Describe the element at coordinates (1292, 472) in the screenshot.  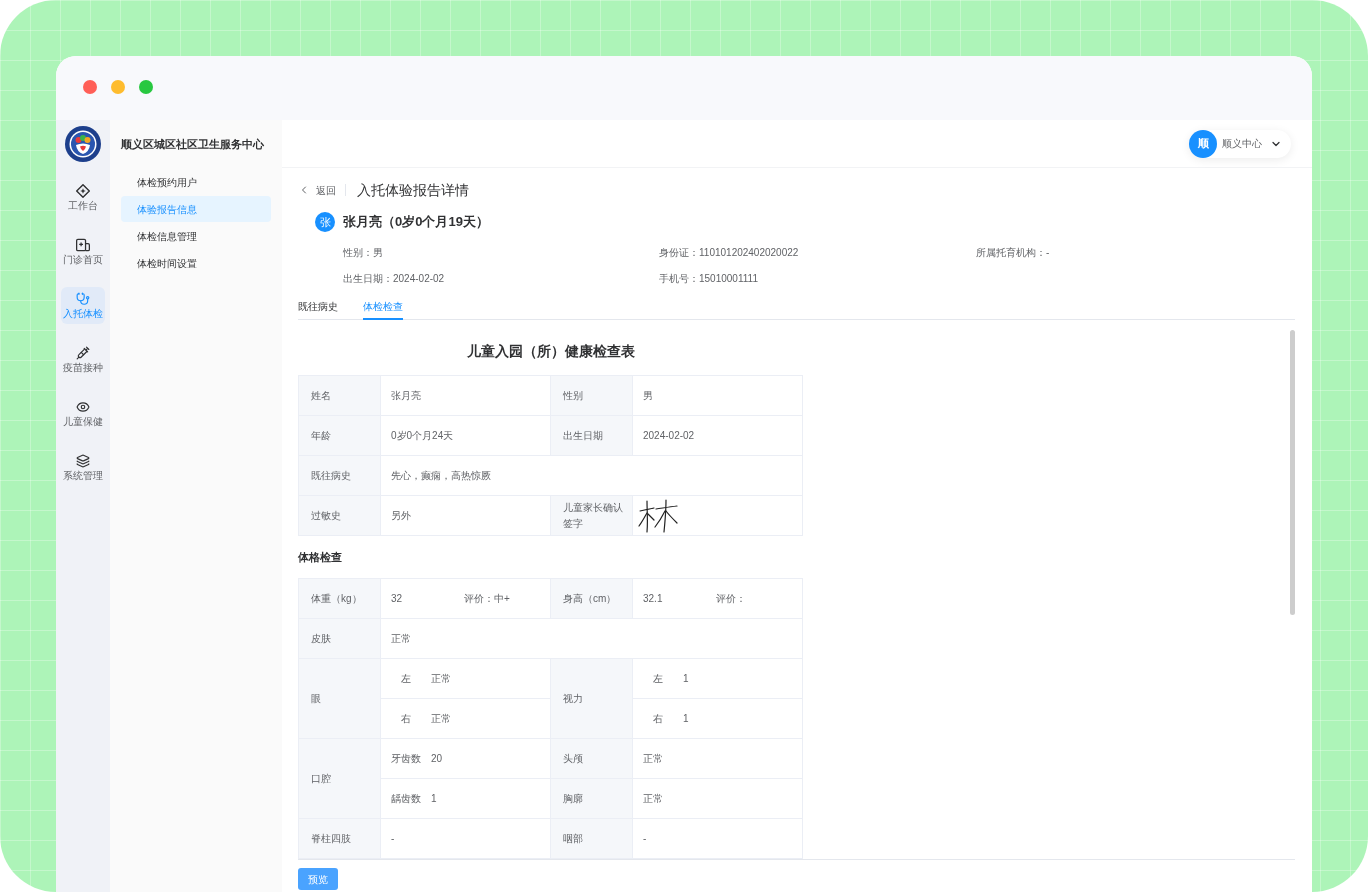
I see `scrollbar-thumb` at that location.